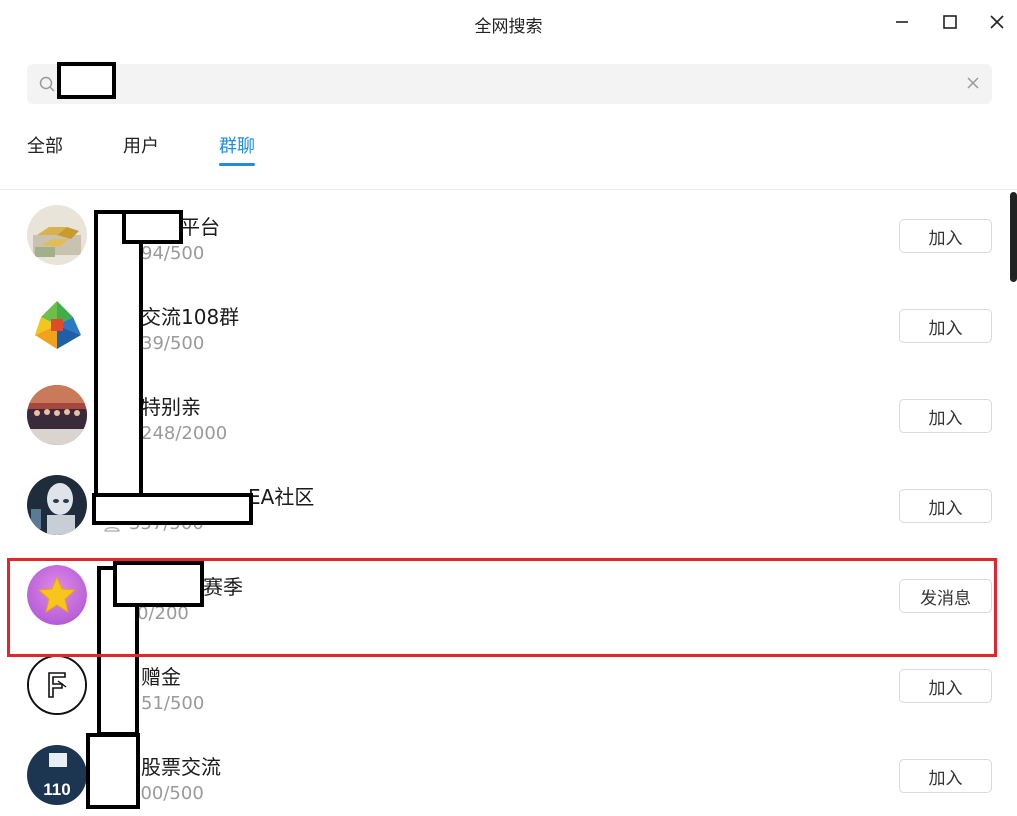  Describe the element at coordinates (141, 145) in the screenshot. I see `tab-users: 用户` at that location.